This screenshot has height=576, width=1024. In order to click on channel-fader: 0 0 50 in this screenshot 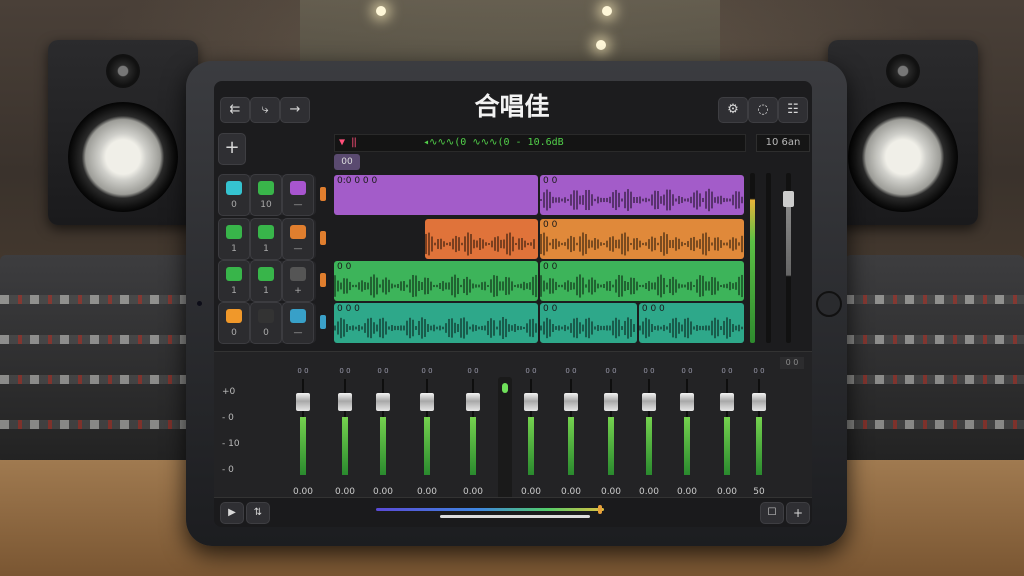, I will do `click(759, 432)`.